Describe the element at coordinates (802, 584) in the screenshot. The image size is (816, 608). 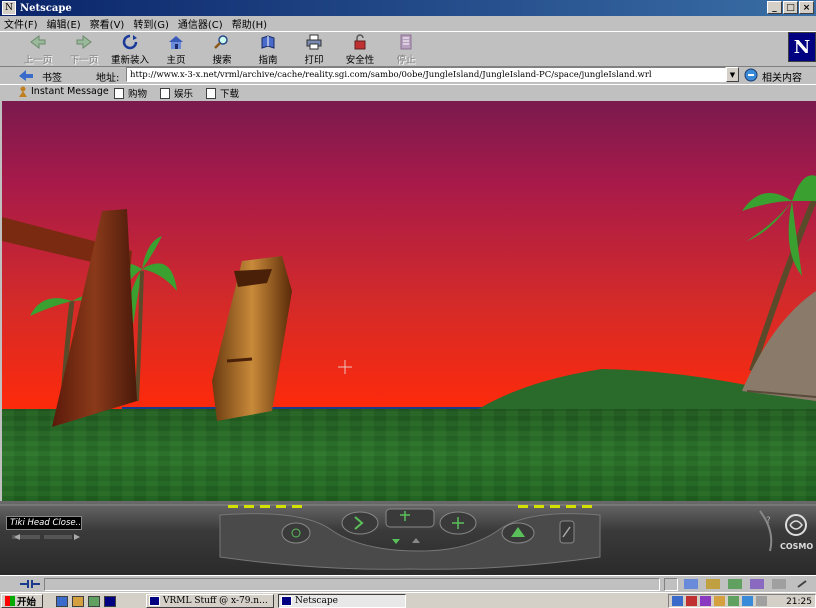
I see `security-status-icon` at that location.